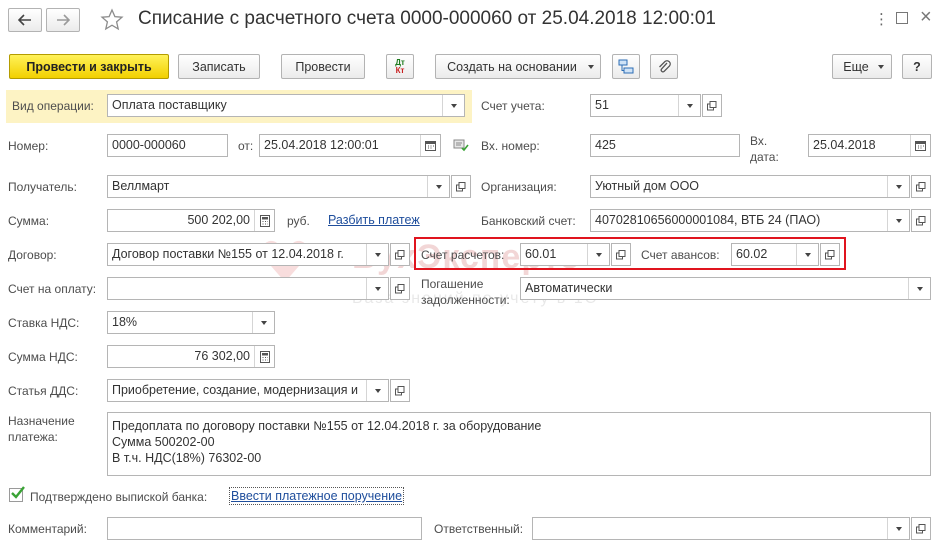  What do you see at coordinates (605, 145) in the screenshot?
I see `incoming-number-value: 425` at bounding box center [605, 145].